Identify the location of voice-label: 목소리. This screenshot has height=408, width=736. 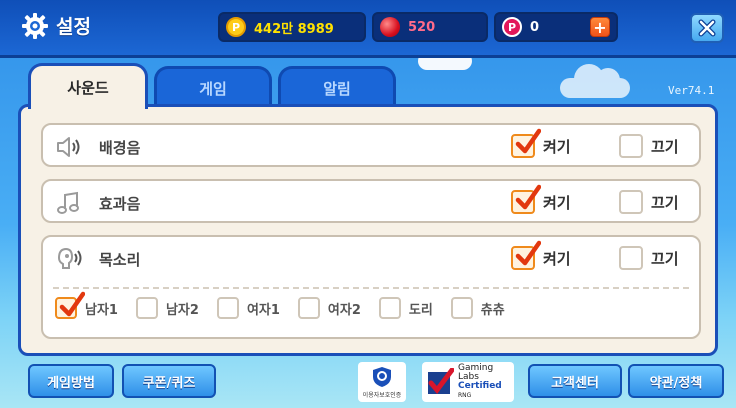
(120, 260).